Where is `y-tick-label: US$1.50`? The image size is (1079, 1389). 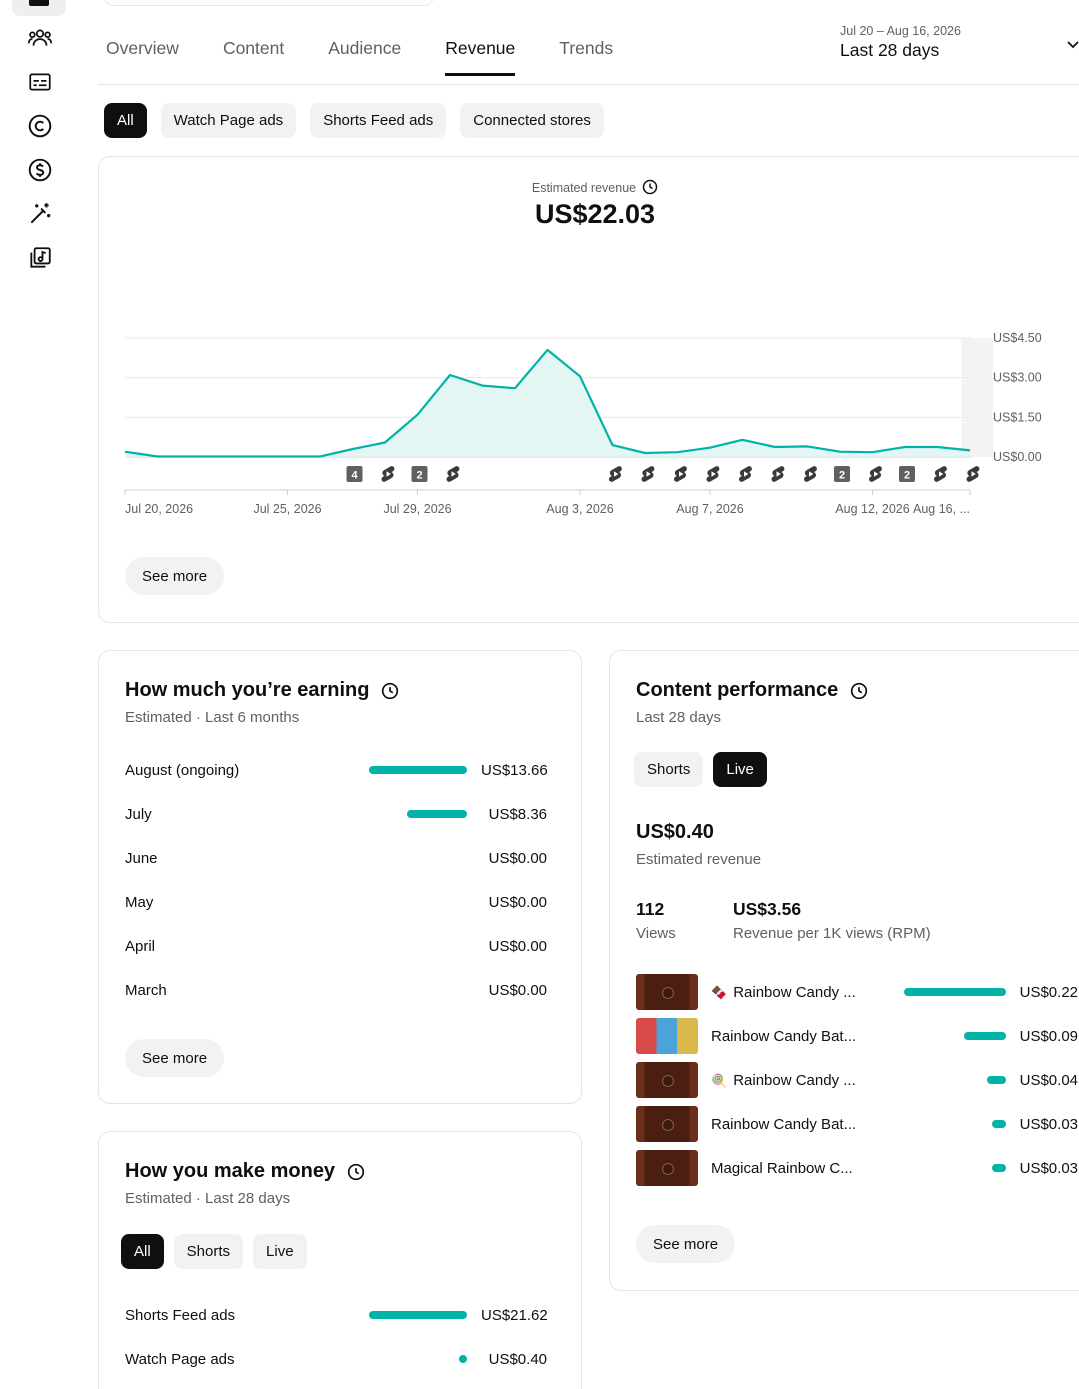 y-tick-label: US$1.50 is located at coordinates (1017, 417).